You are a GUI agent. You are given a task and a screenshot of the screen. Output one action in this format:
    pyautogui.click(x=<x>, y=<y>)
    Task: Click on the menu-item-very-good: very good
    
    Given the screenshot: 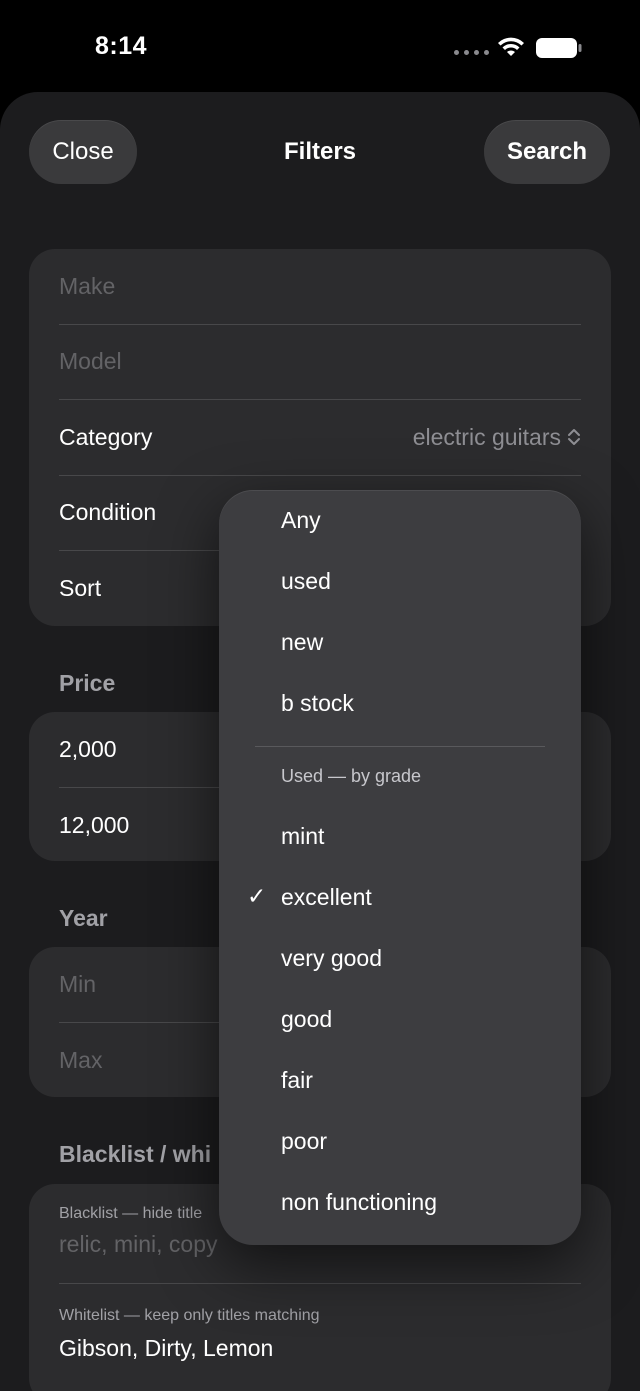 What is the action you would take?
    pyautogui.click(x=331, y=958)
    